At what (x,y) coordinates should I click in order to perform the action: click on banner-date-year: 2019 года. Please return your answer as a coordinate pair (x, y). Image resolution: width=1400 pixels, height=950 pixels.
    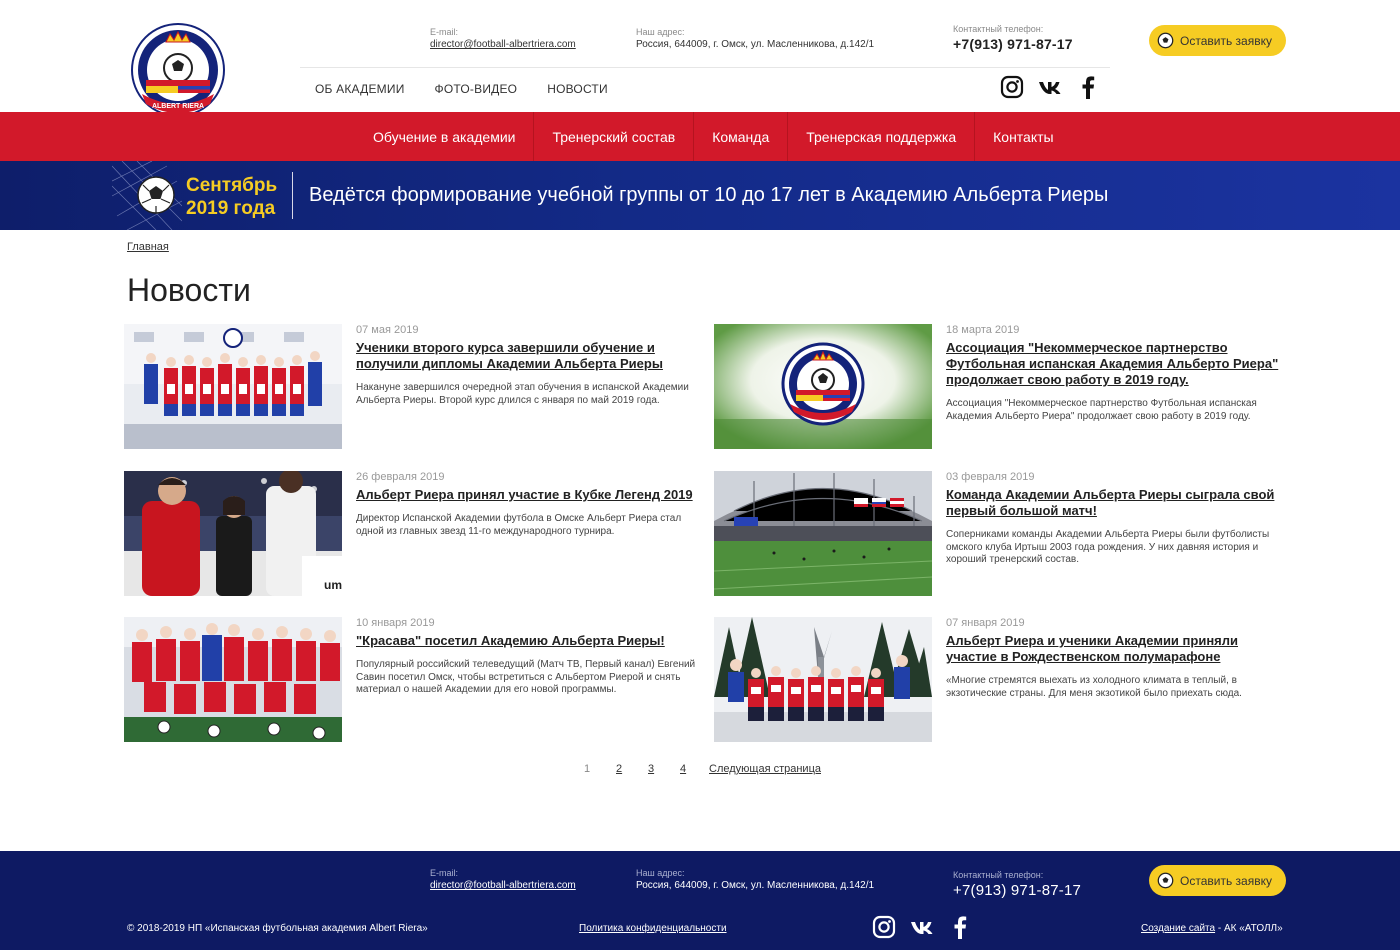
    Looking at the image, I should click on (231, 208).